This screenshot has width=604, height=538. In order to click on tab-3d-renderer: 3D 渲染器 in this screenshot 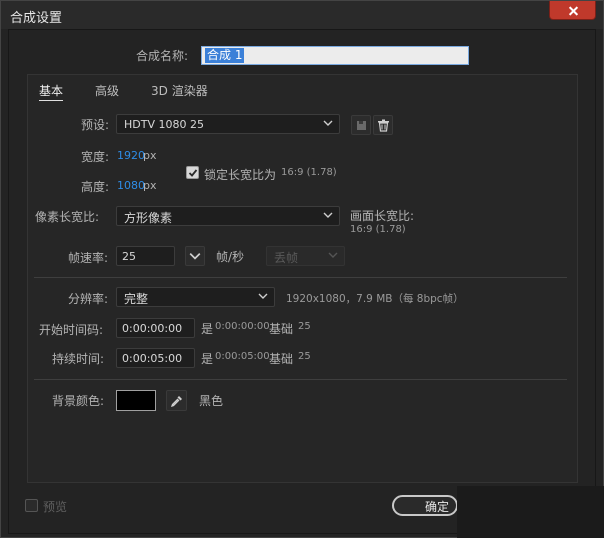, I will do `click(179, 90)`.